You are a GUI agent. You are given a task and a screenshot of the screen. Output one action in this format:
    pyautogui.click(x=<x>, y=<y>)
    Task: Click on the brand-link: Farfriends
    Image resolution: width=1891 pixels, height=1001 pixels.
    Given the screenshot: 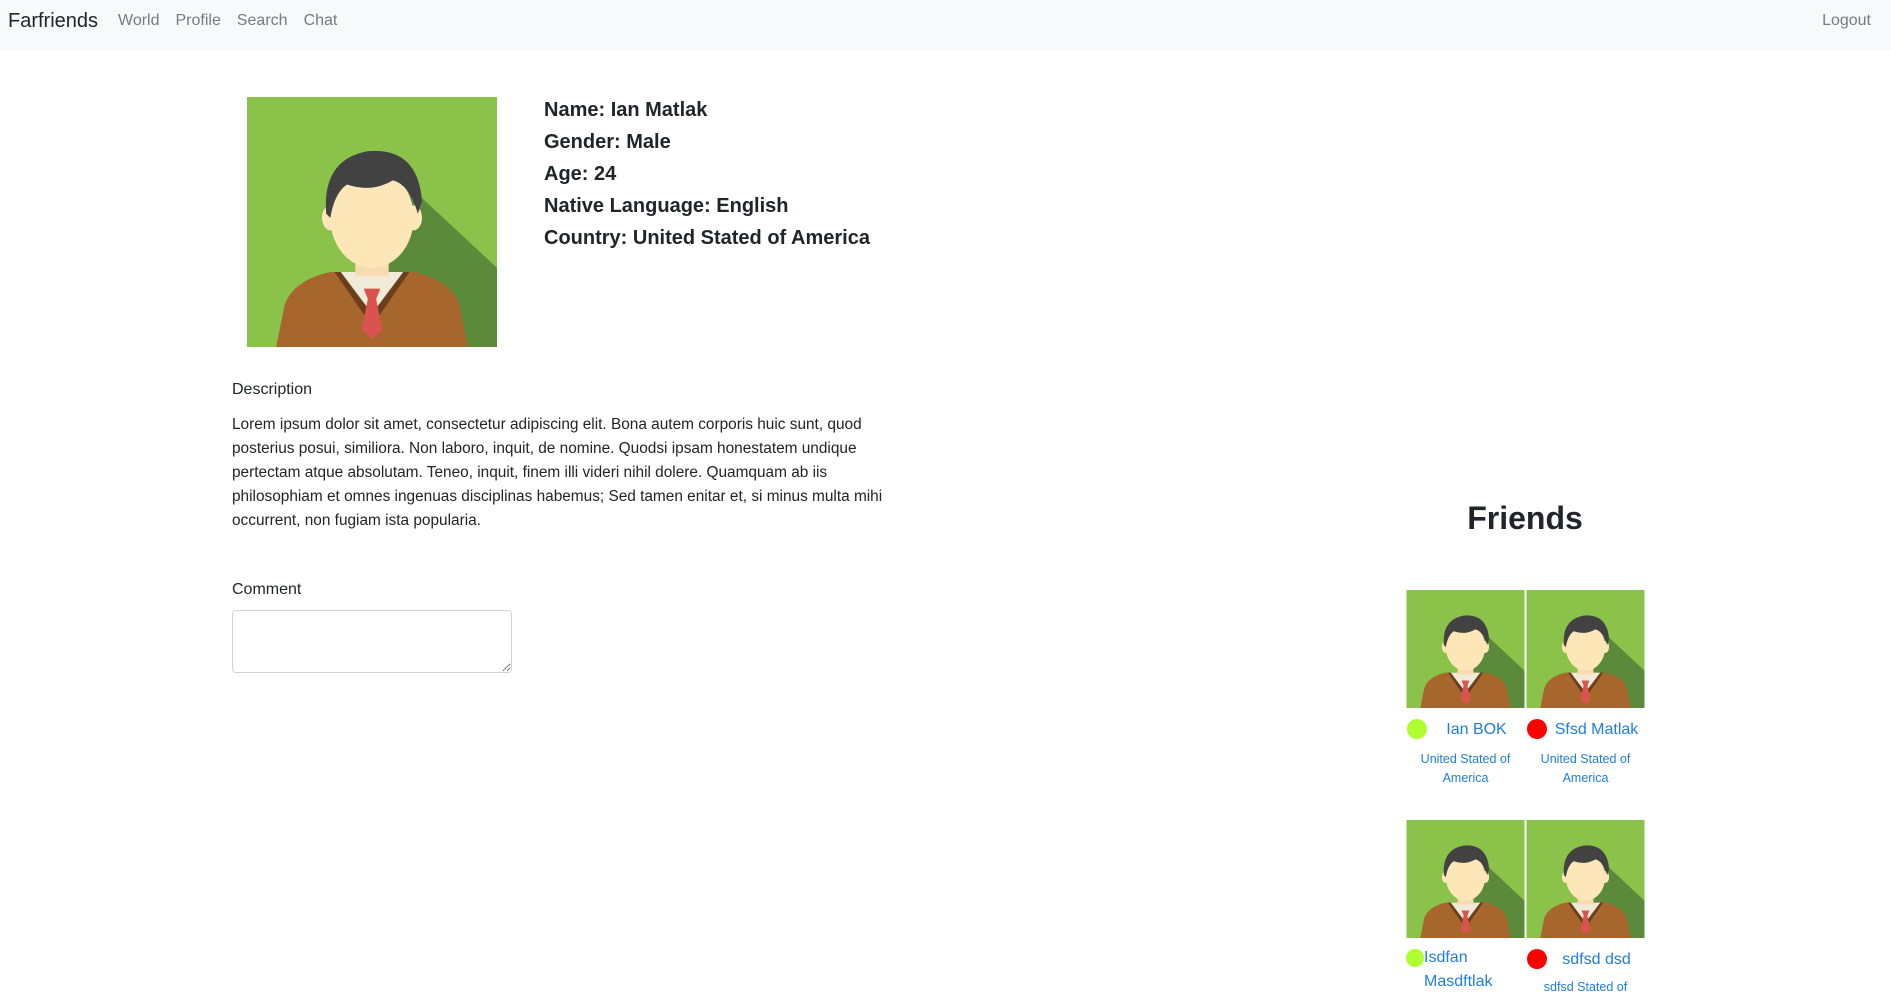 What is the action you would take?
    pyautogui.click(x=53, y=21)
    